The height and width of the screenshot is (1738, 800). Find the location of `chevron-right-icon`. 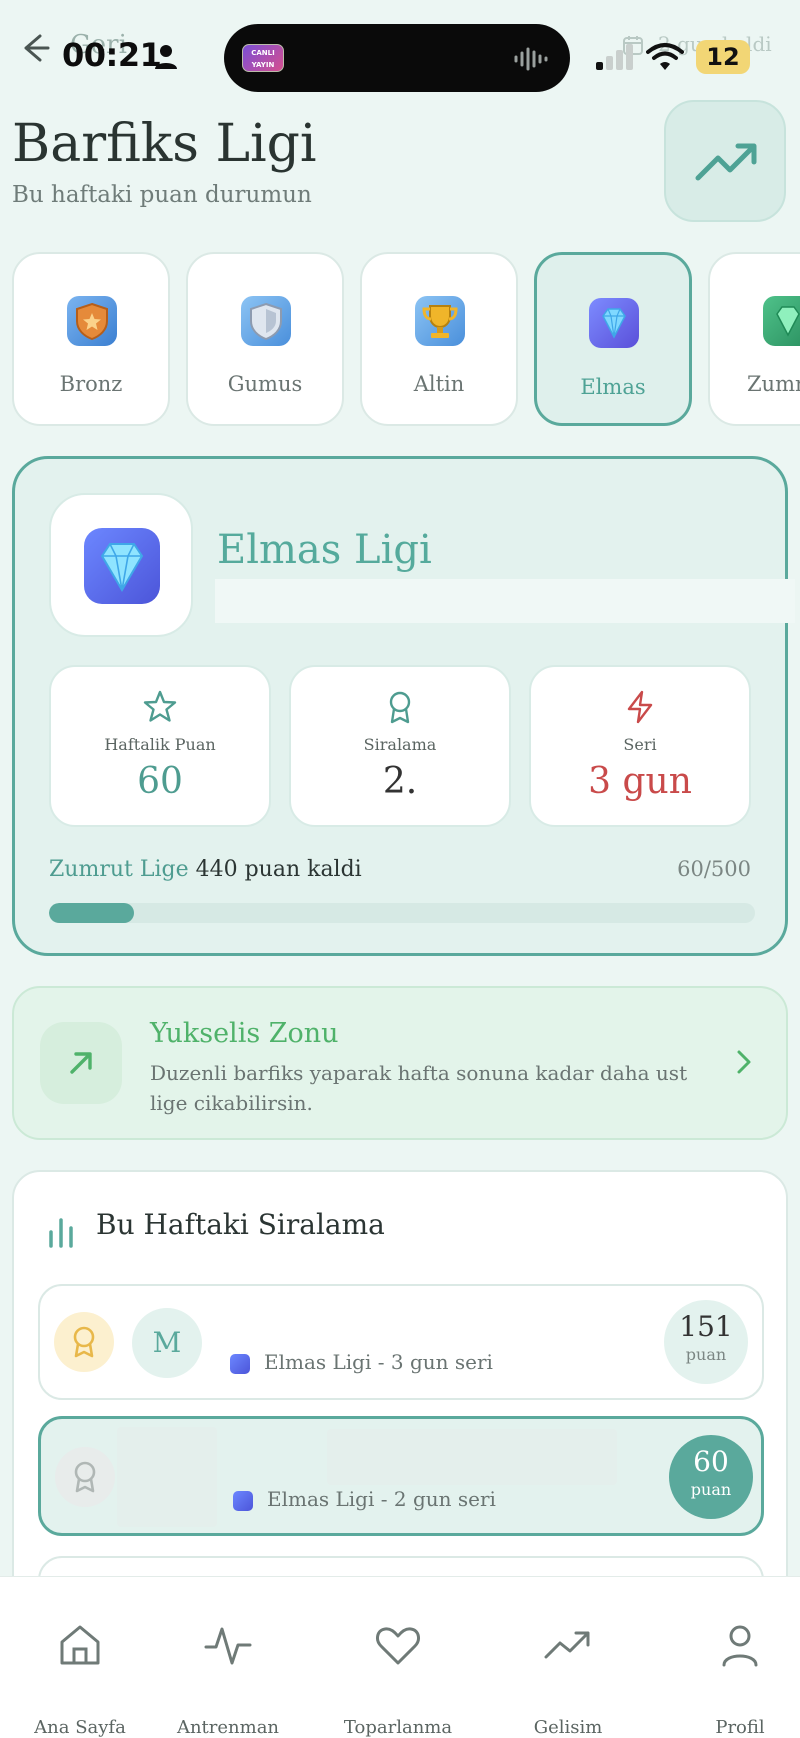

chevron-right-icon is located at coordinates (744, 1062).